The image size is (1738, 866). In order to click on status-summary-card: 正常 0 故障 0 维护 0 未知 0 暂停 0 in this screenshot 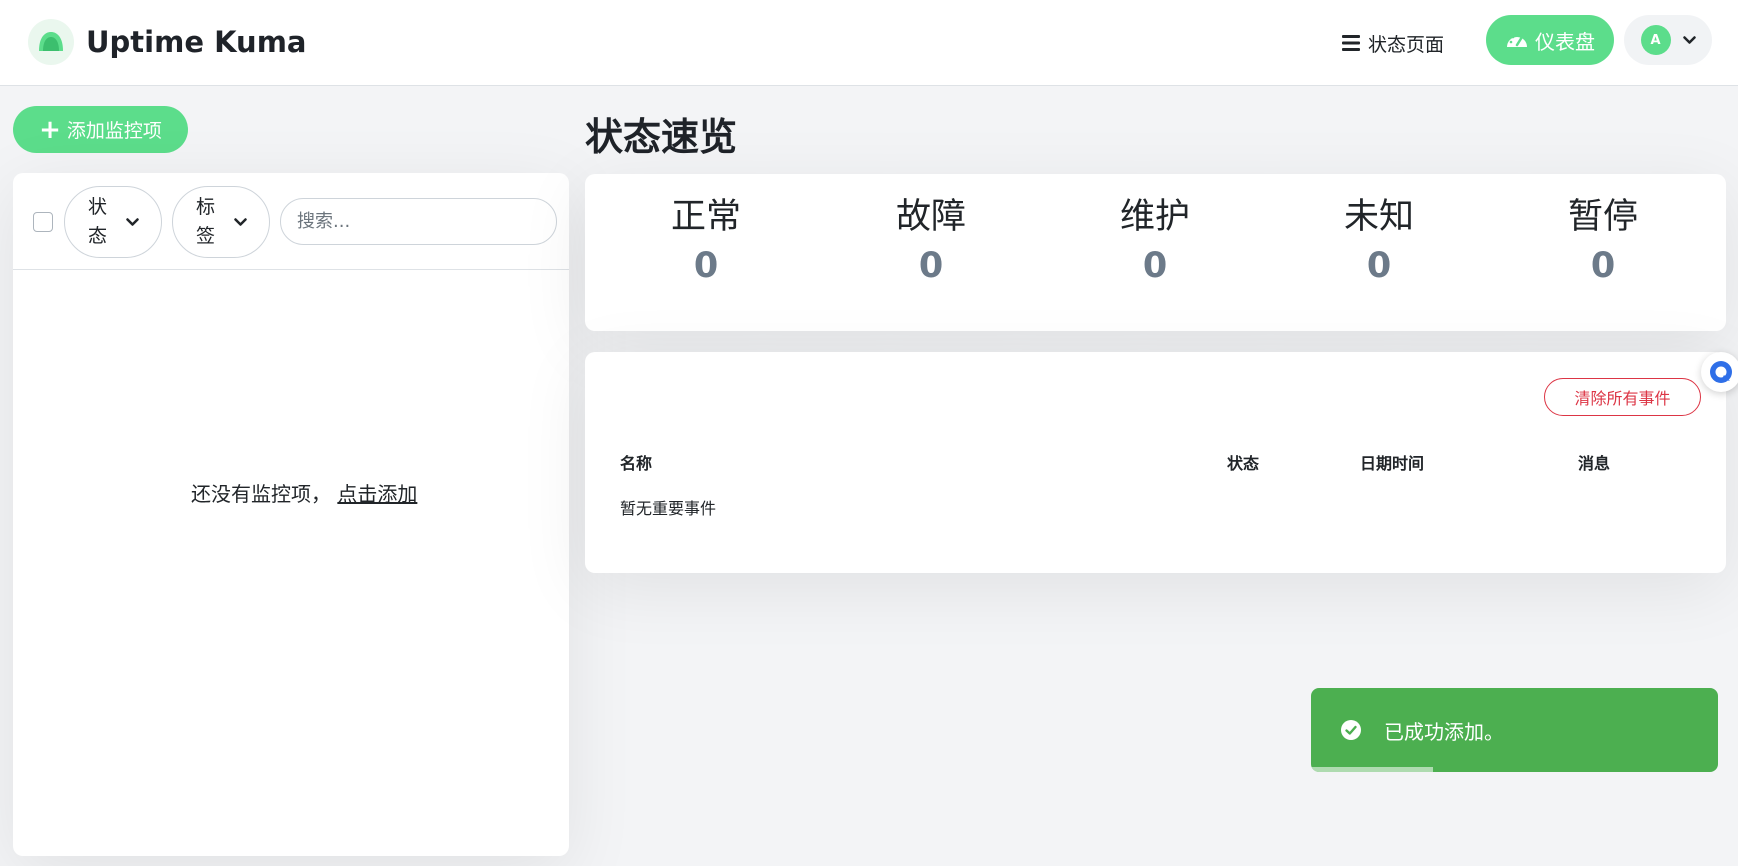, I will do `click(1155, 252)`.